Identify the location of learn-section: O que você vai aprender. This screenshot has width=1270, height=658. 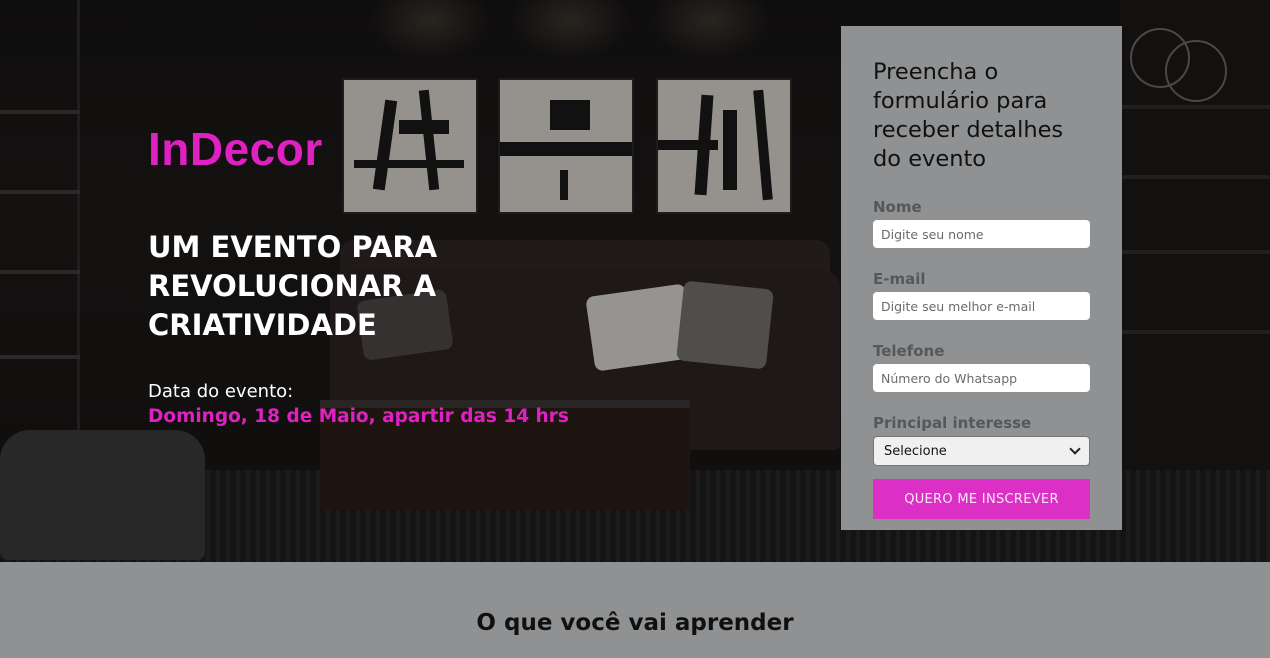
(635, 610).